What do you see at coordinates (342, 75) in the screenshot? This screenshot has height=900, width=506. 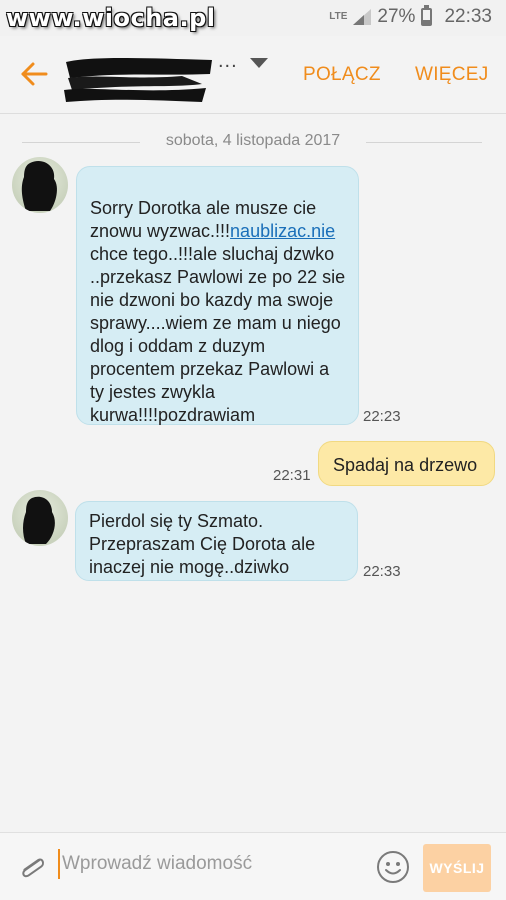 I see `call-button: POŁĄCZ` at bounding box center [342, 75].